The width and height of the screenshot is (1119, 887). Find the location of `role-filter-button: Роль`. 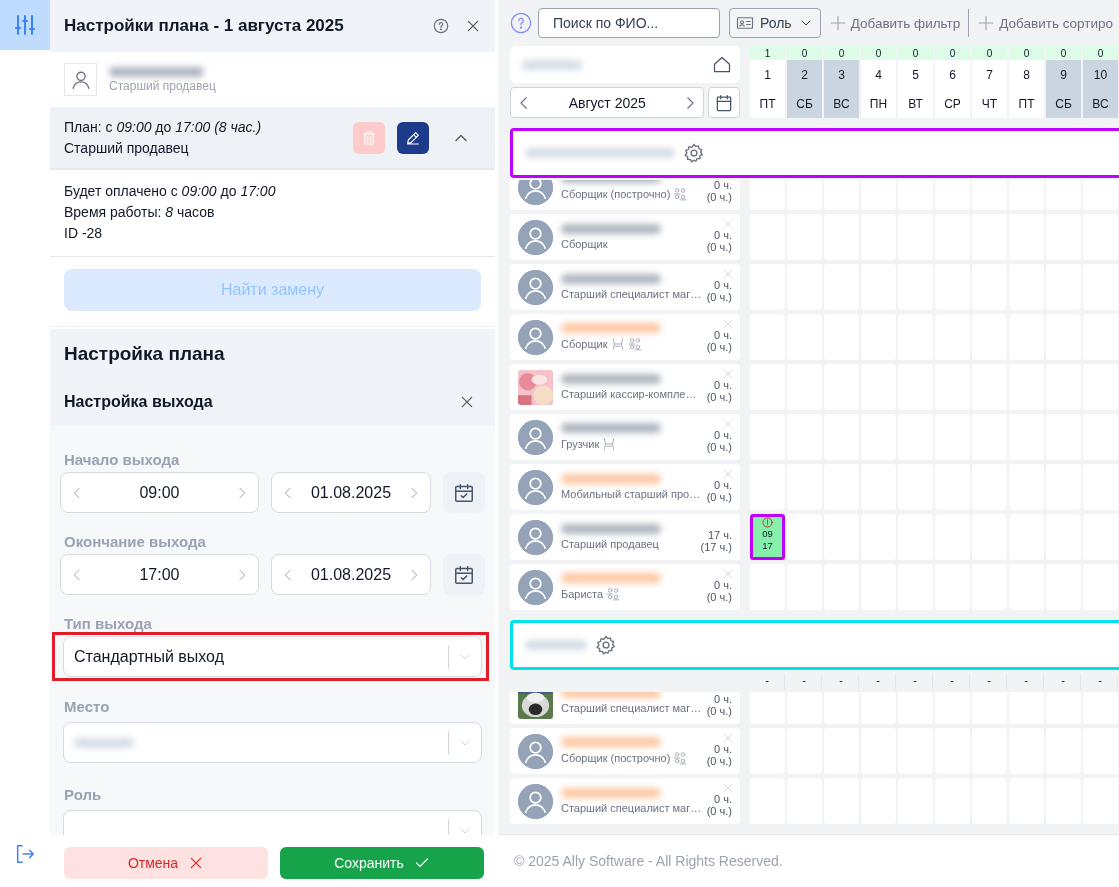

role-filter-button: Роль is located at coordinates (775, 23).